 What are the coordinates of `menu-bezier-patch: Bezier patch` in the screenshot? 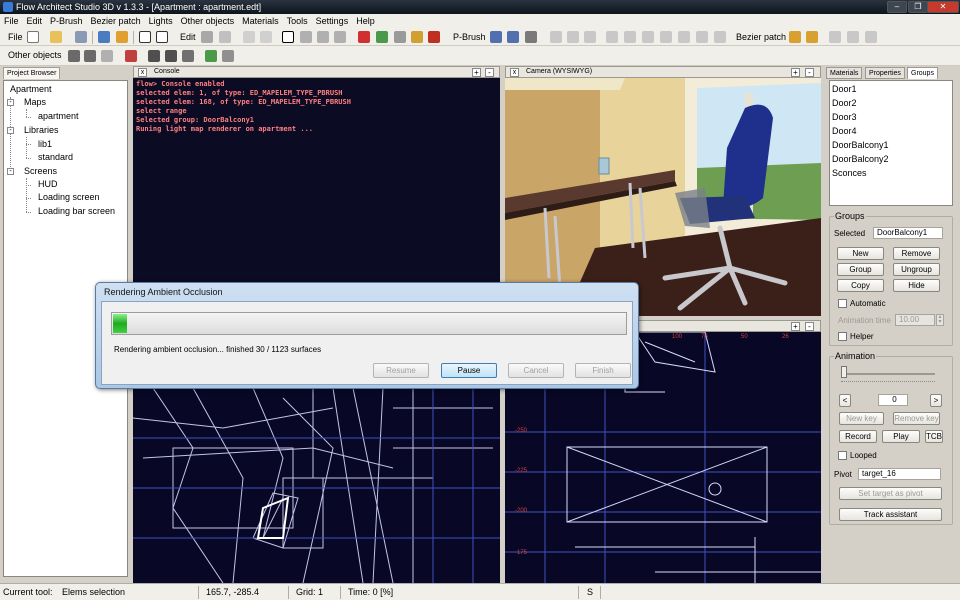 It's located at (116, 21).